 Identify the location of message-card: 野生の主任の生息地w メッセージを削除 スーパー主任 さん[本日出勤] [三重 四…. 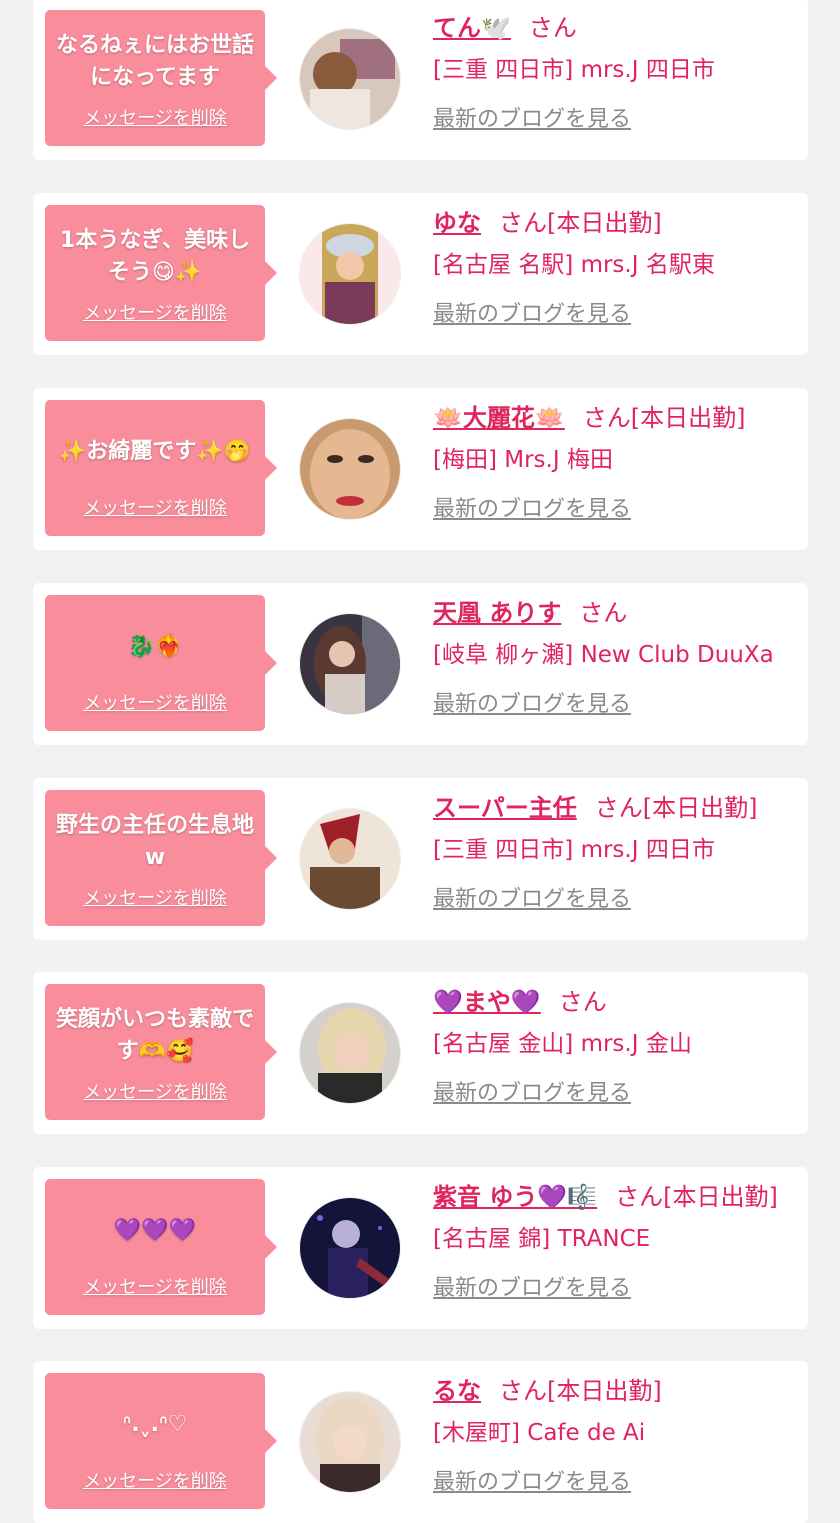
(420, 859).